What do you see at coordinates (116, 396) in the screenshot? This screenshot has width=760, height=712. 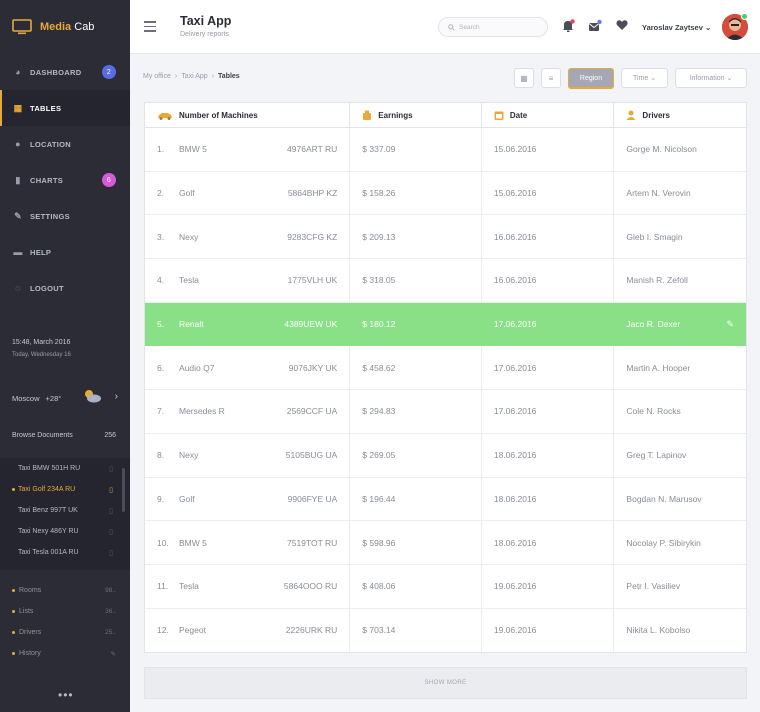 I see `chevron-right-icon: ›` at bounding box center [116, 396].